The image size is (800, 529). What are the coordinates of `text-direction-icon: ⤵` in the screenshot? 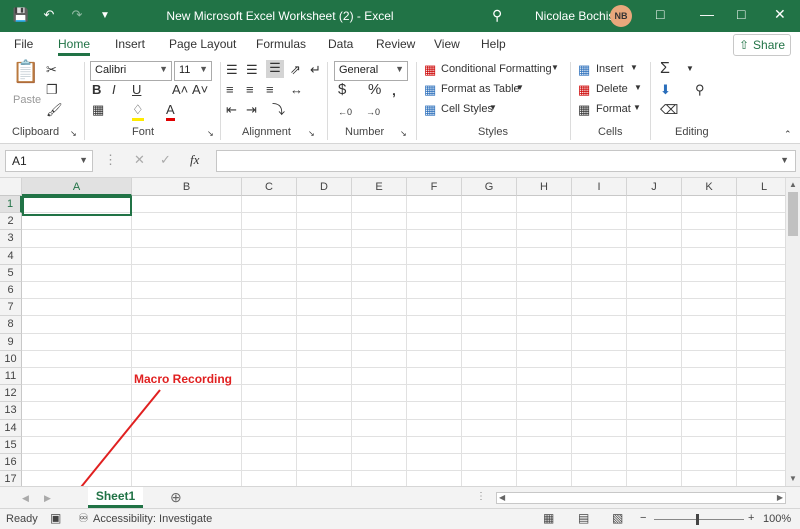 It's located at (278, 110).